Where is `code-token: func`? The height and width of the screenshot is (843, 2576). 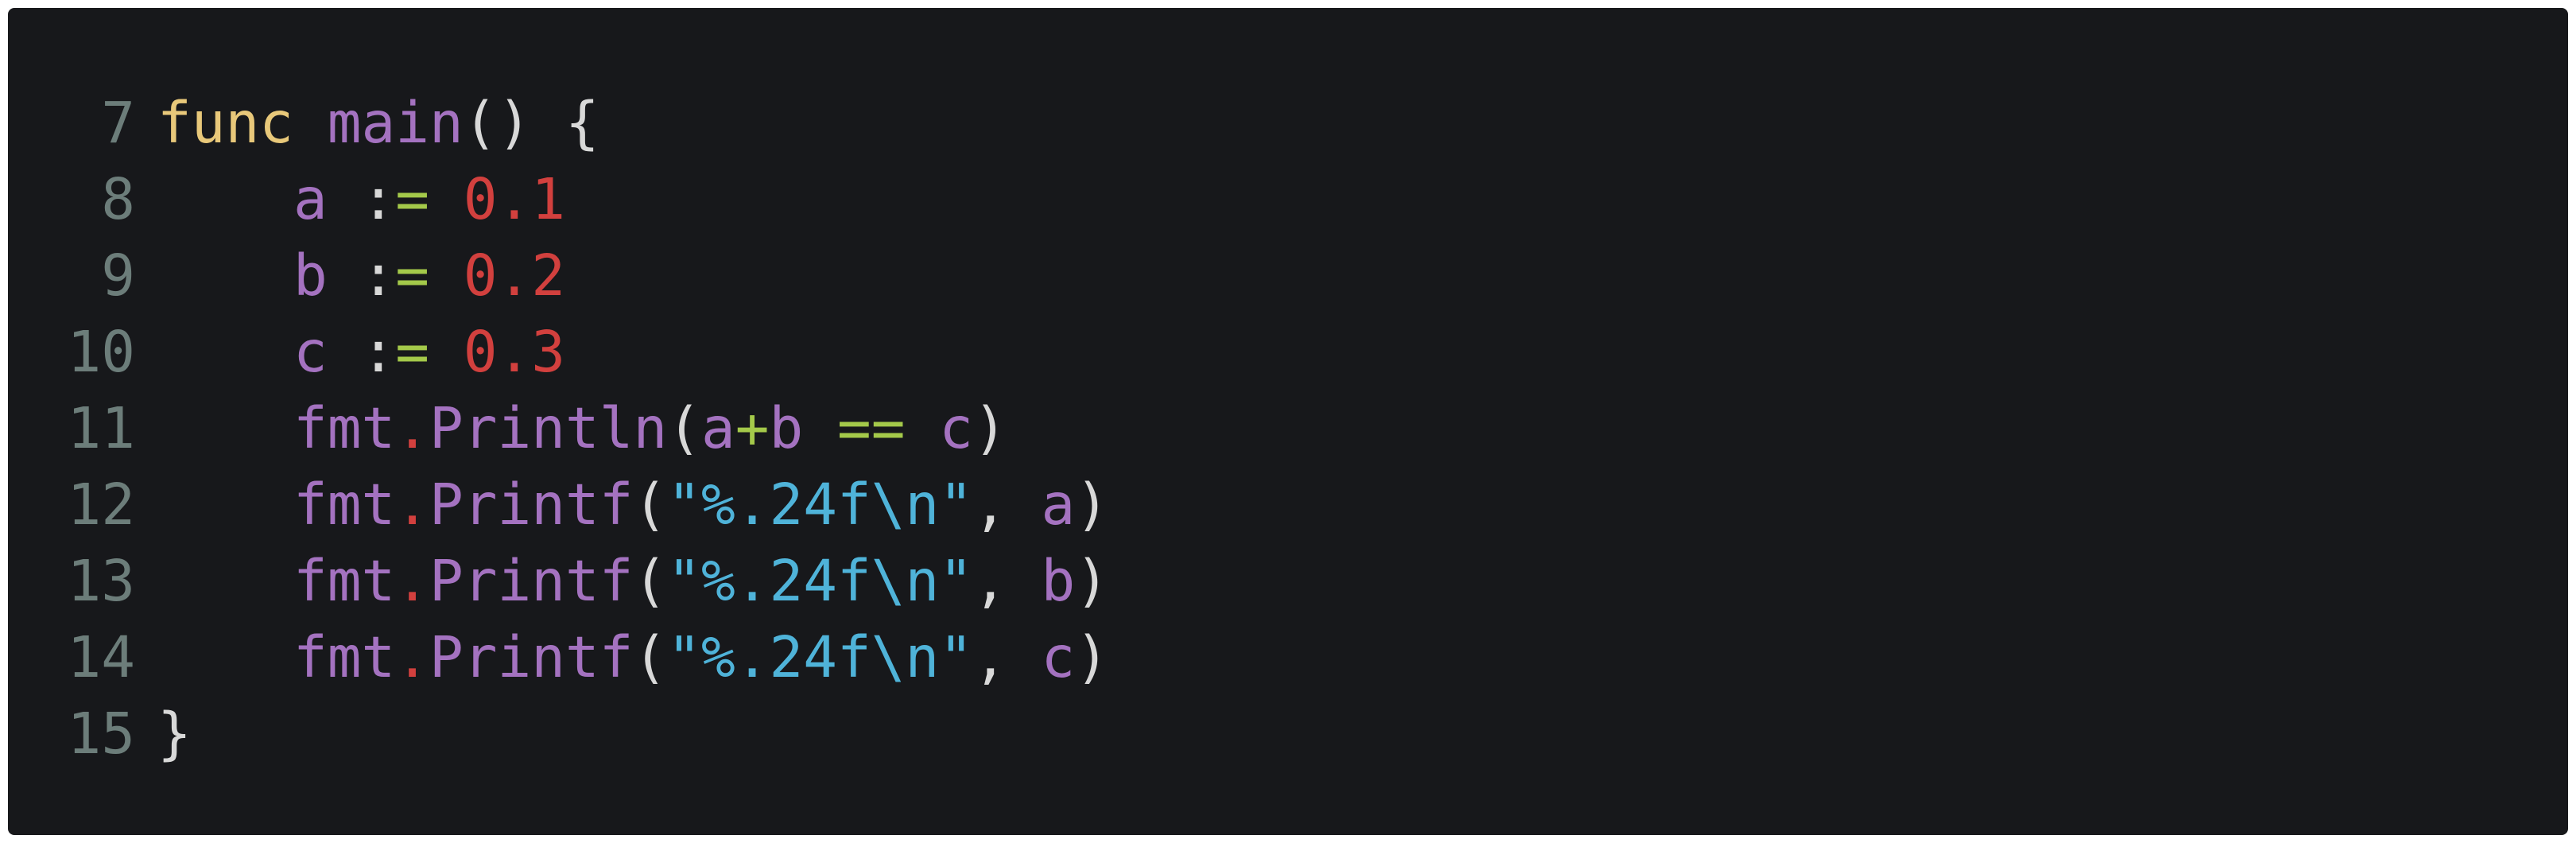
code-token: func is located at coordinates (225, 123).